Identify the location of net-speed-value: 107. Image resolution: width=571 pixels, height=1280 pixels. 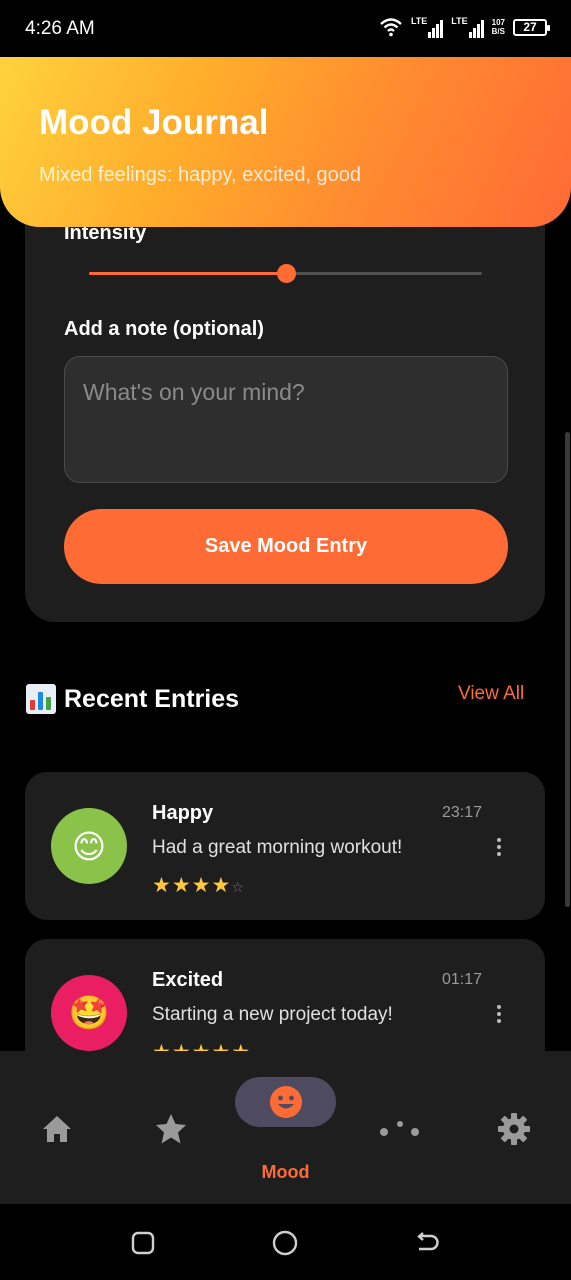
(498, 22).